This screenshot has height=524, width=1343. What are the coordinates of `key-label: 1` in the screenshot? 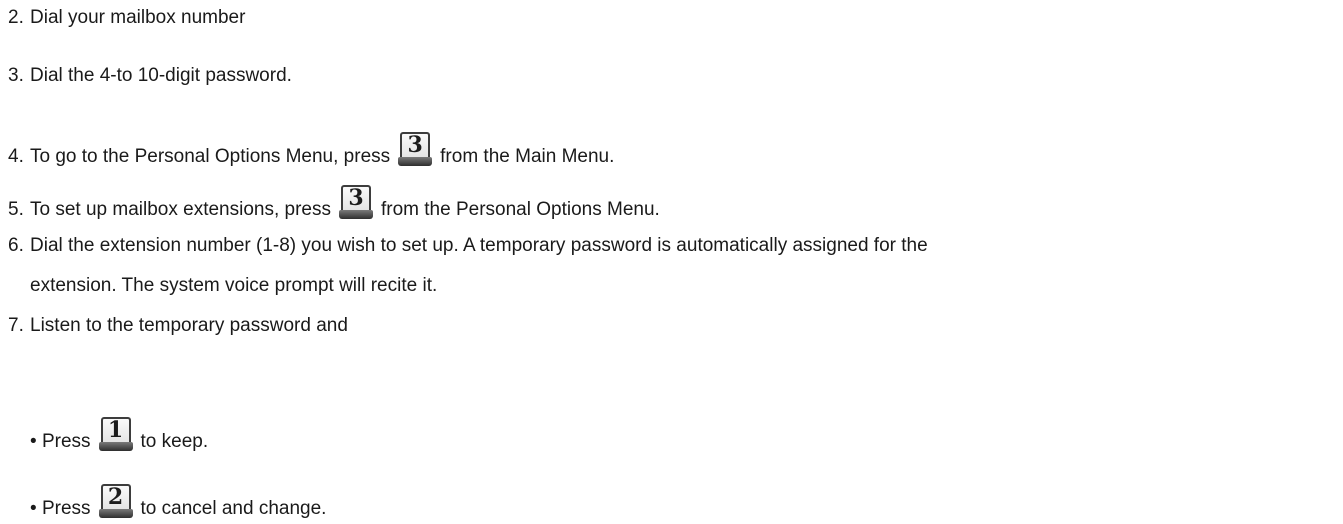 It's located at (115, 430).